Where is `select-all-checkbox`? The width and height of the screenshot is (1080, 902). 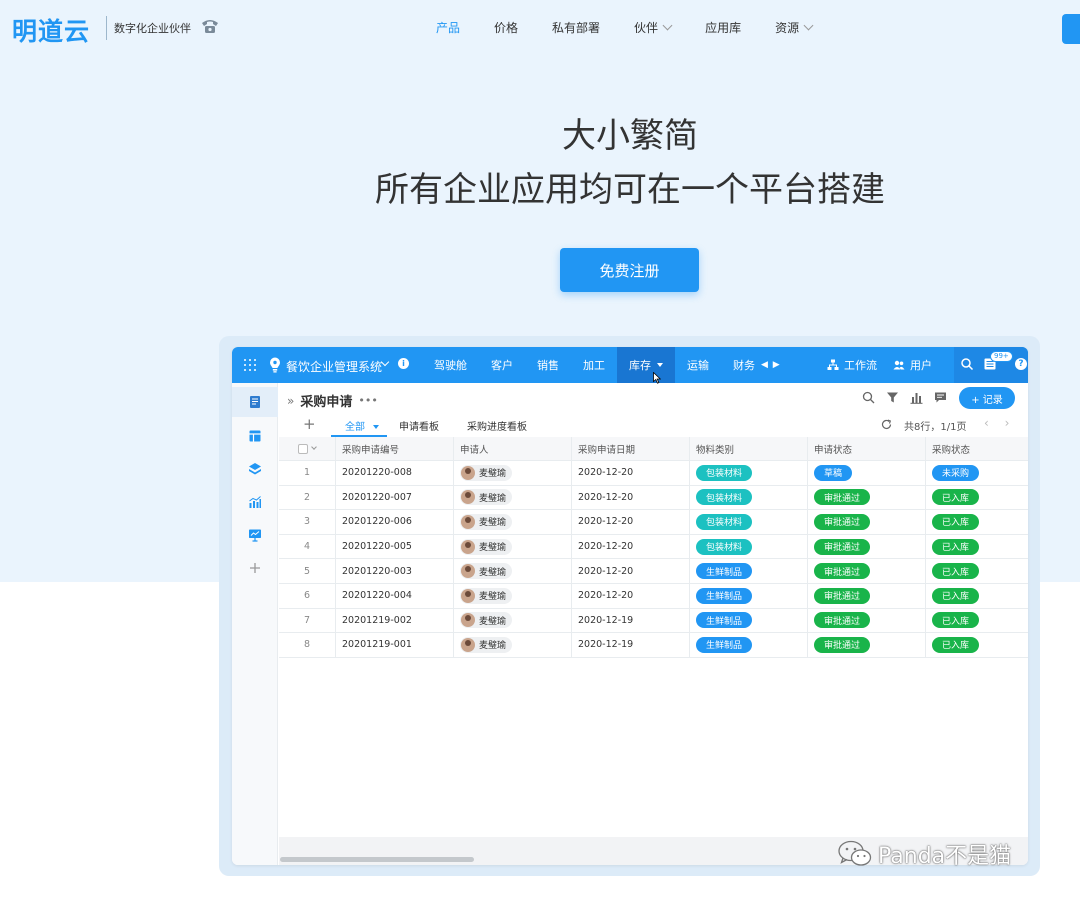 select-all-checkbox is located at coordinates (307, 448).